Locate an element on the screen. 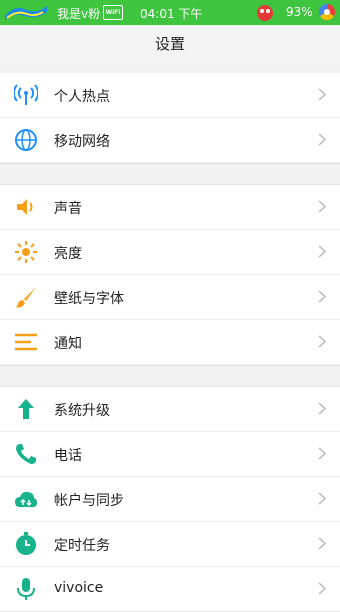 This screenshot has width=340, height=612. status-time: 04:01 下午 is located at coordinates (171, 14).